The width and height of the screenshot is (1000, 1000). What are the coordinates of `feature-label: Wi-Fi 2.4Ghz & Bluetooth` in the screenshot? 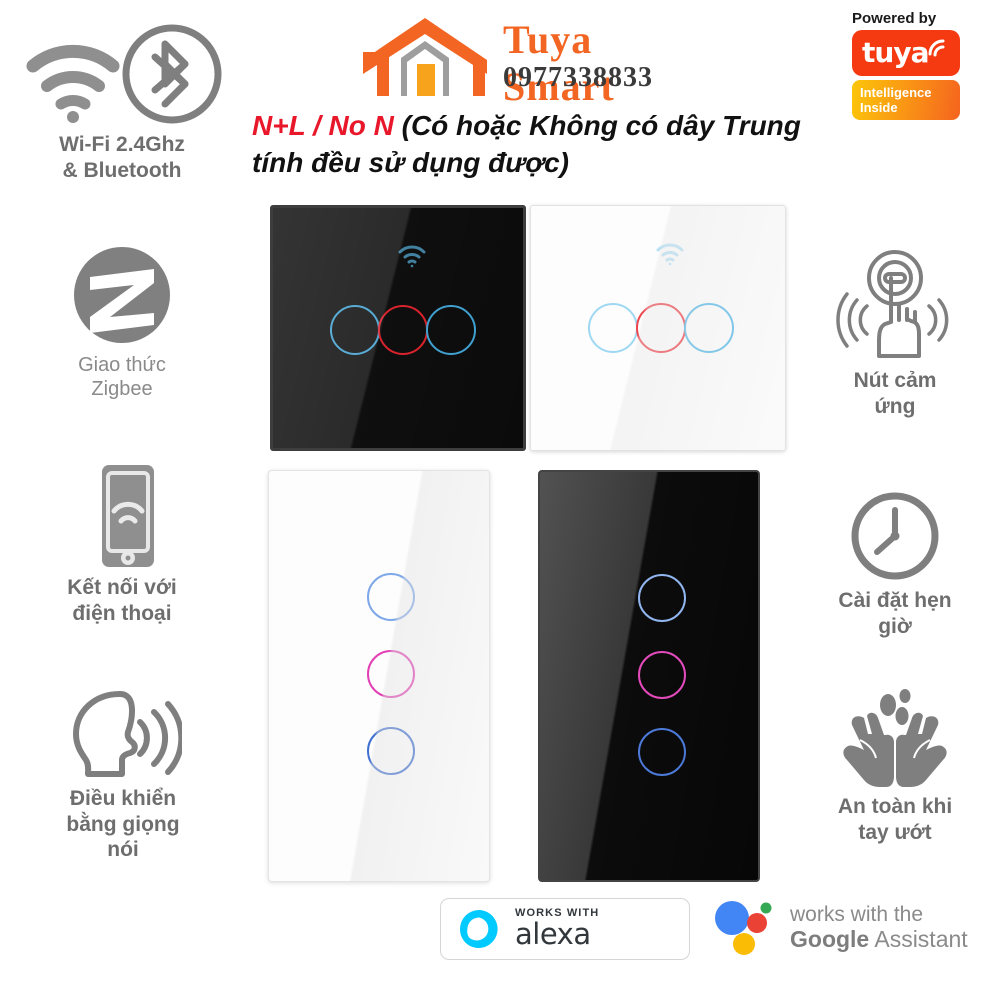 It's located at (122, 157).